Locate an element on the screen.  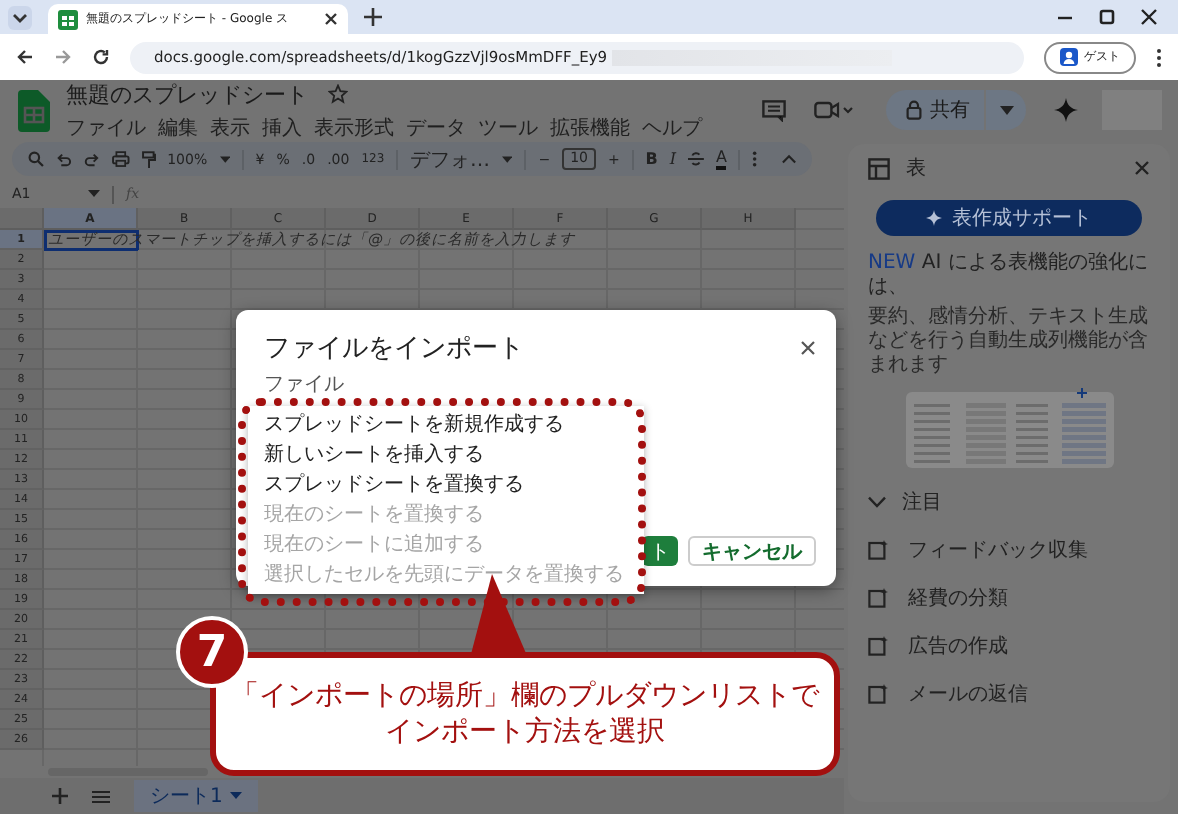
all-sheets-icon is located at coordinates (101, 796).